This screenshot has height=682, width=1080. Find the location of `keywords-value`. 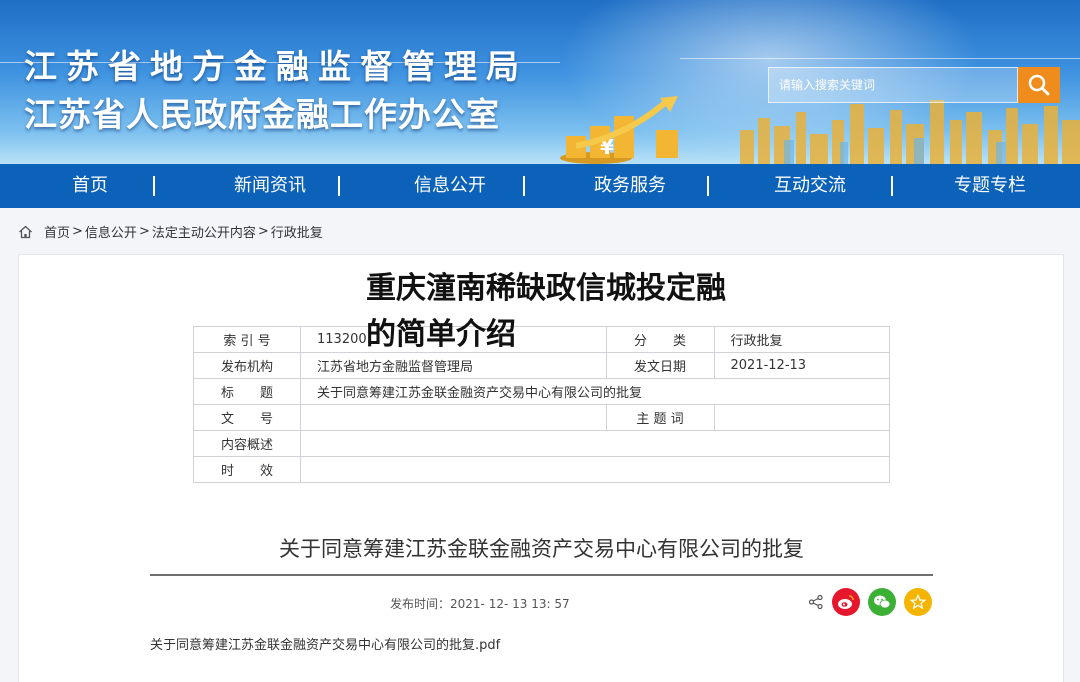

keywords-value is located at coordinates (802, 417).